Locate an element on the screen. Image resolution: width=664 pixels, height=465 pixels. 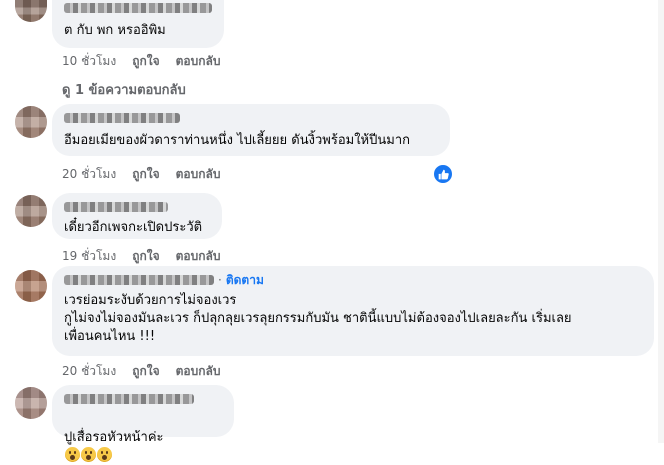
like-reaction-badge is located at coordinates (443, 174).